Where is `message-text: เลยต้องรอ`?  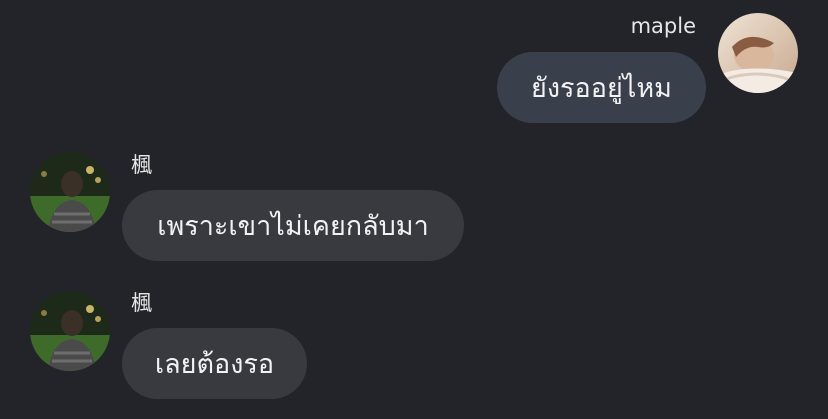 message-text: เลยต้องรอ is located at coordinates (214, 364).